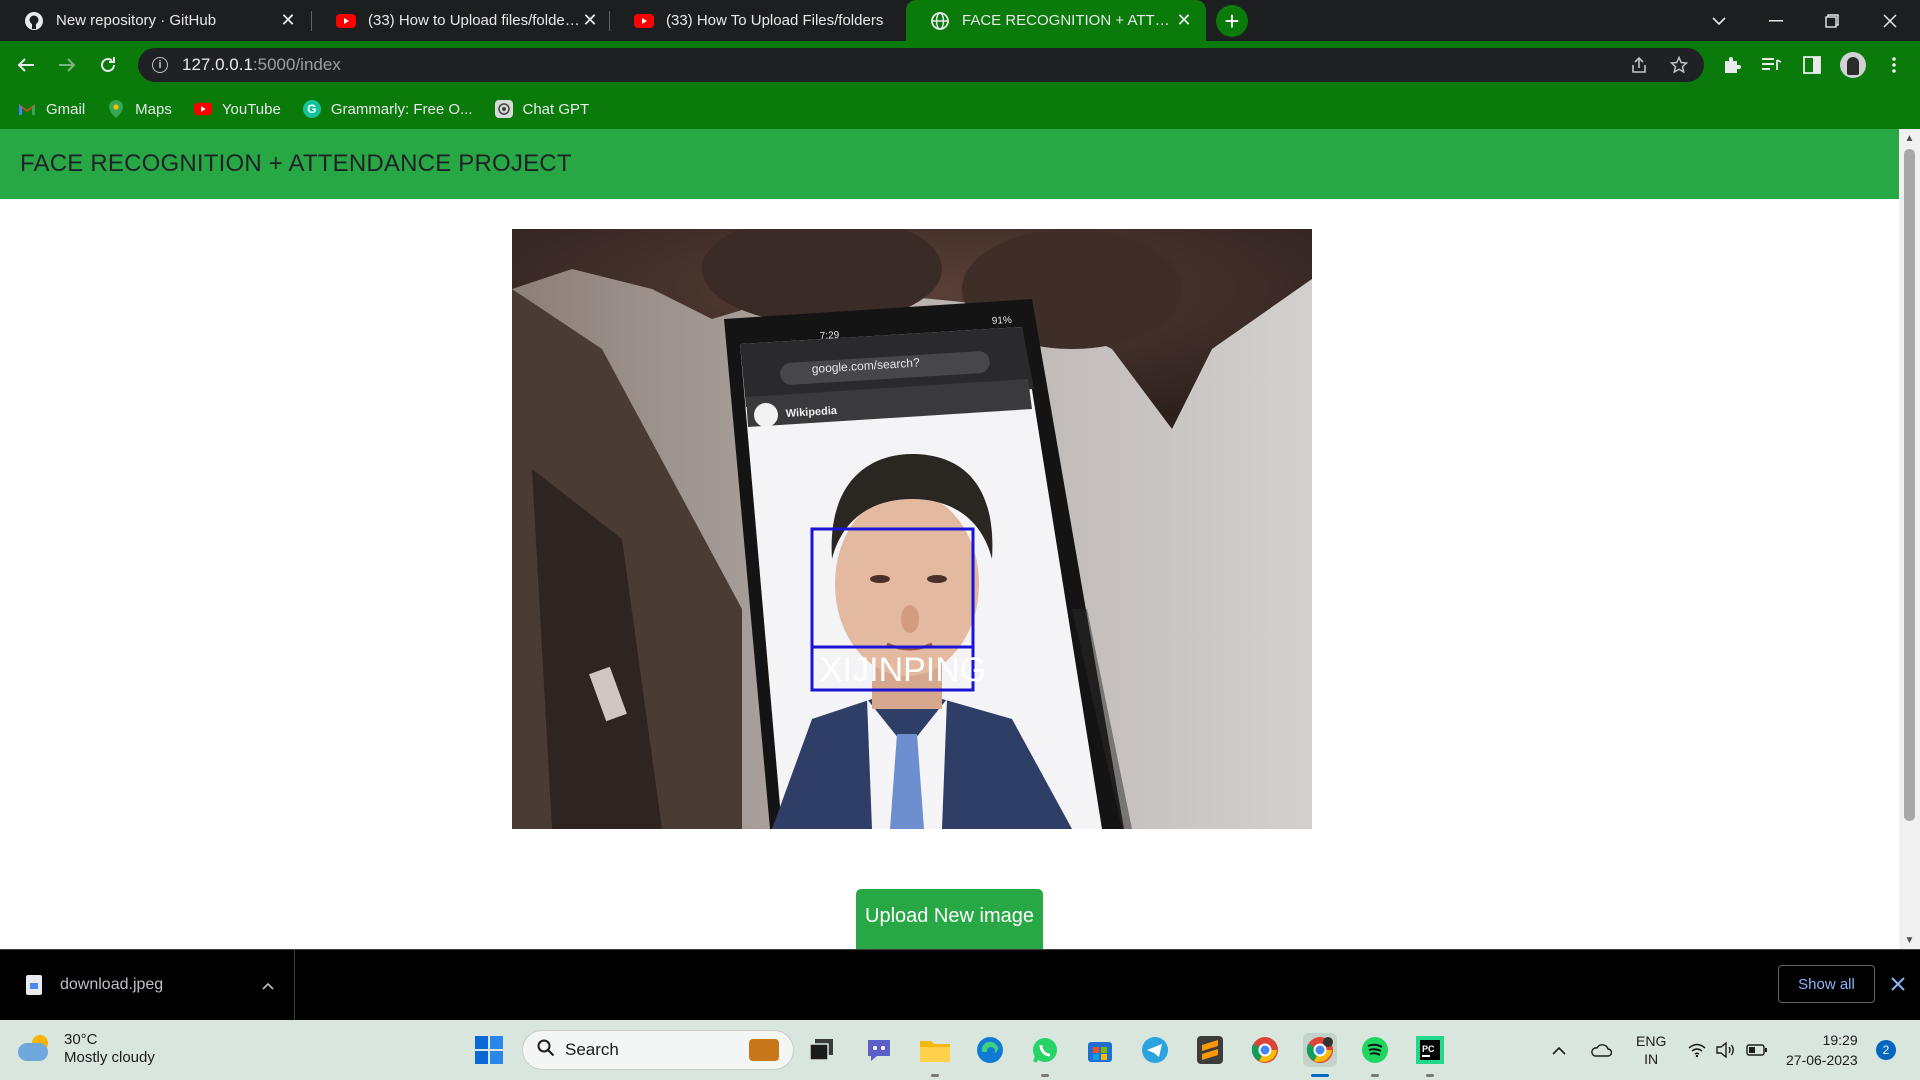 The width and height of the screenshot is (1920, 1080). Describe the element at coordinates (935, 1055) in the screenshot. I see `file-explorer-icon` at that location.